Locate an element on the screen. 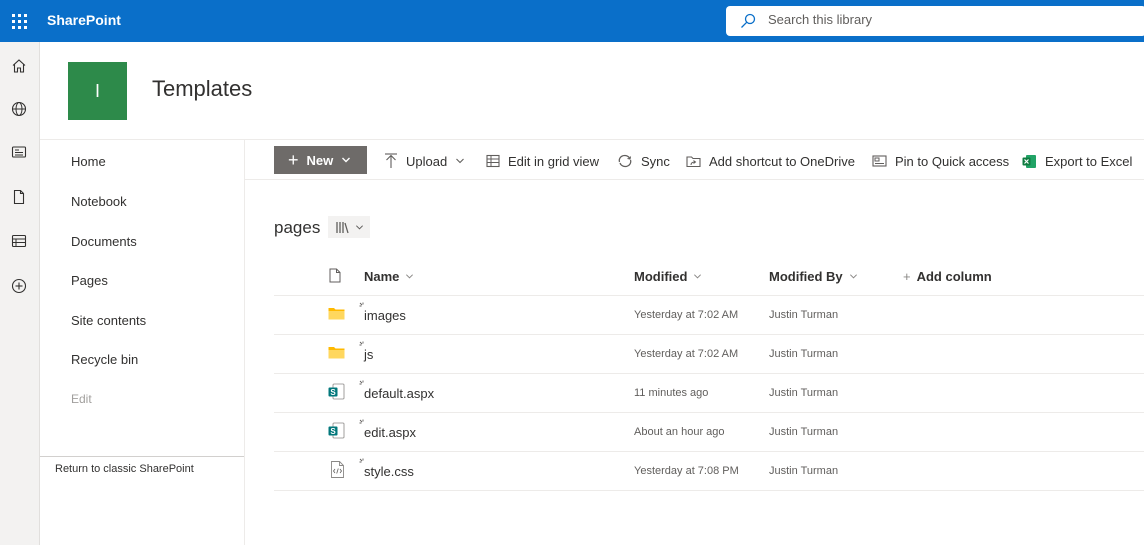 The height and width of the screenshot is (545, 1144). sync-label: Sync is located at coordinates (655, 161).